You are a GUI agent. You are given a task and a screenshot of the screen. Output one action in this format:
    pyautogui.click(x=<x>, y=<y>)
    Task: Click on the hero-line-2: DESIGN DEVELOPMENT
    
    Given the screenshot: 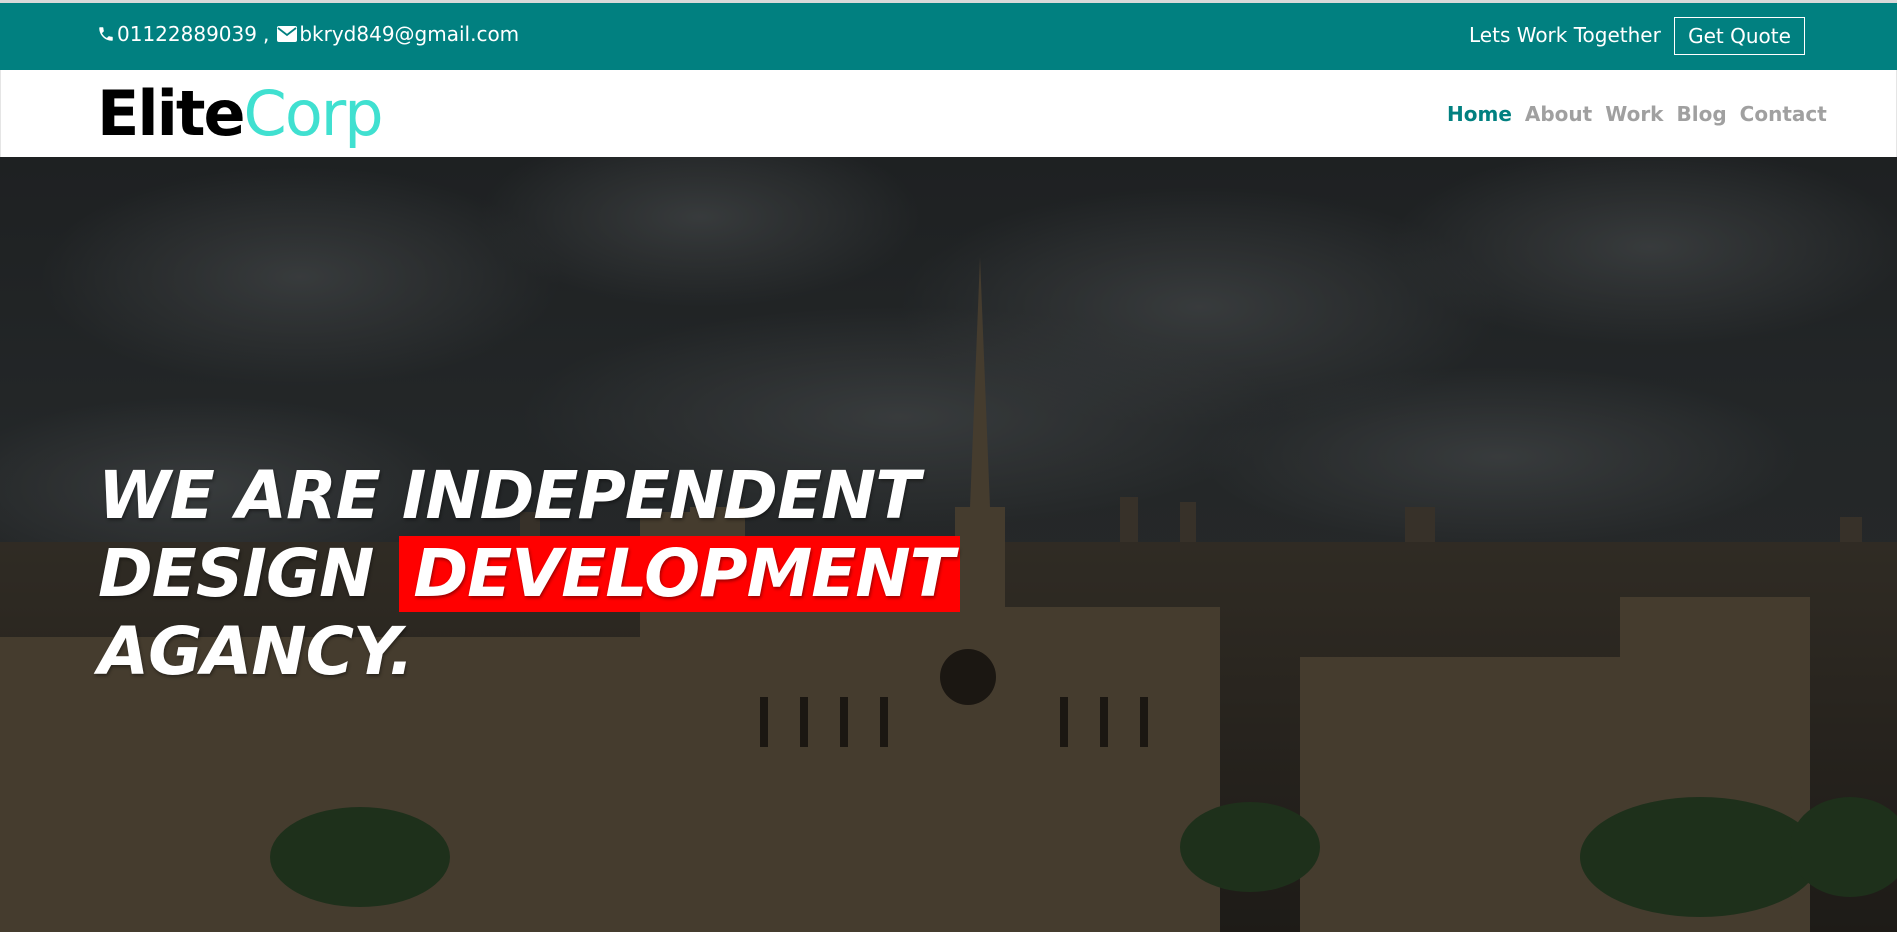 What is the action you would take?
    pyautogui.click(x=529, y=574)
    